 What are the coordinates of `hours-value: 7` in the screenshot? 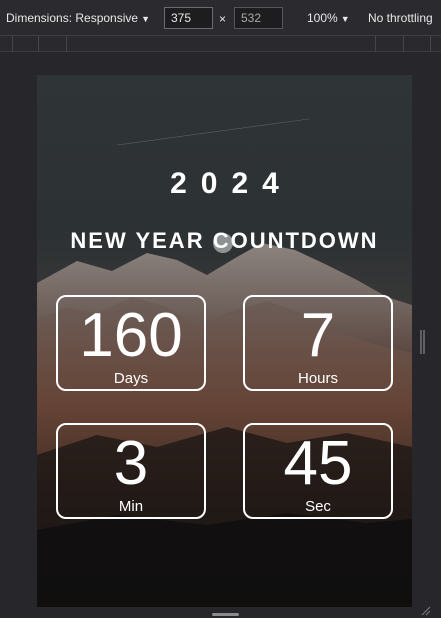 It's located at (318, 335).